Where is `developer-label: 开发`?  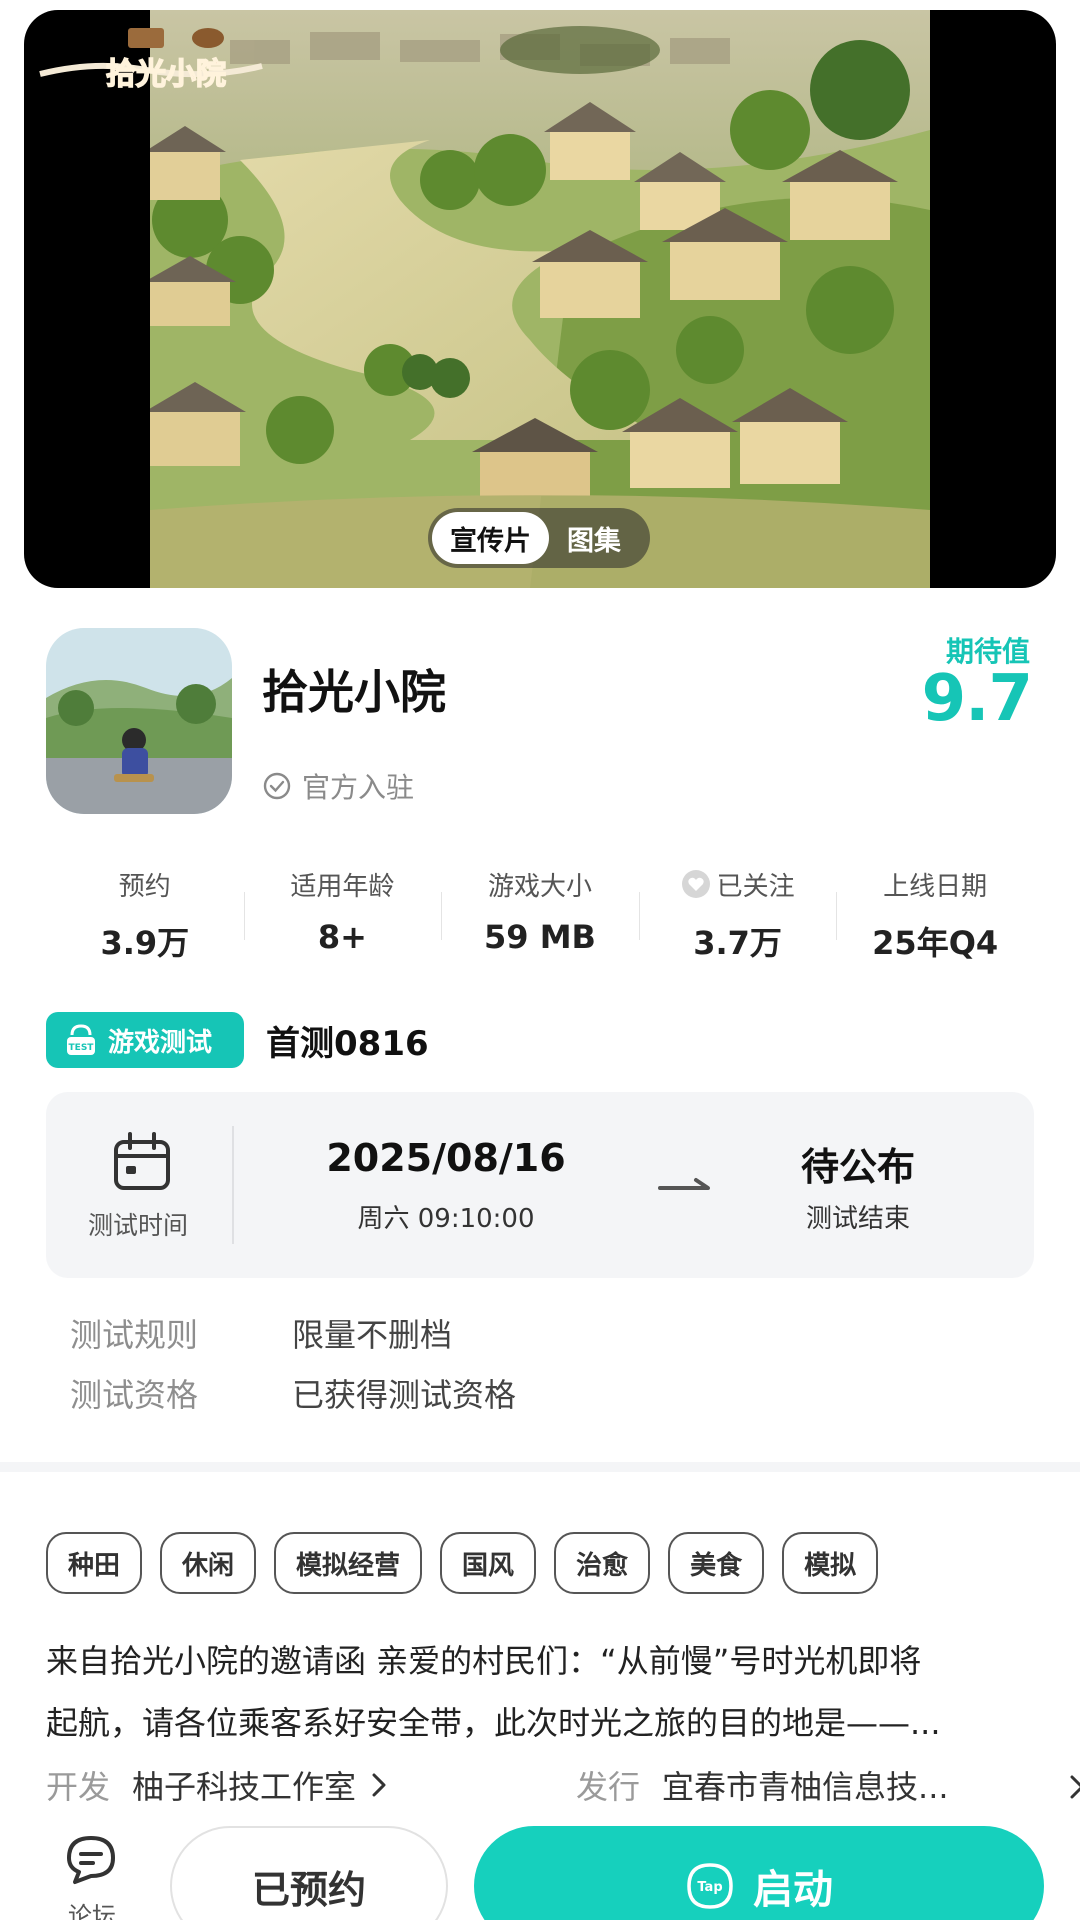
developer-label: 开发 is located at coordinates (78, 1787).